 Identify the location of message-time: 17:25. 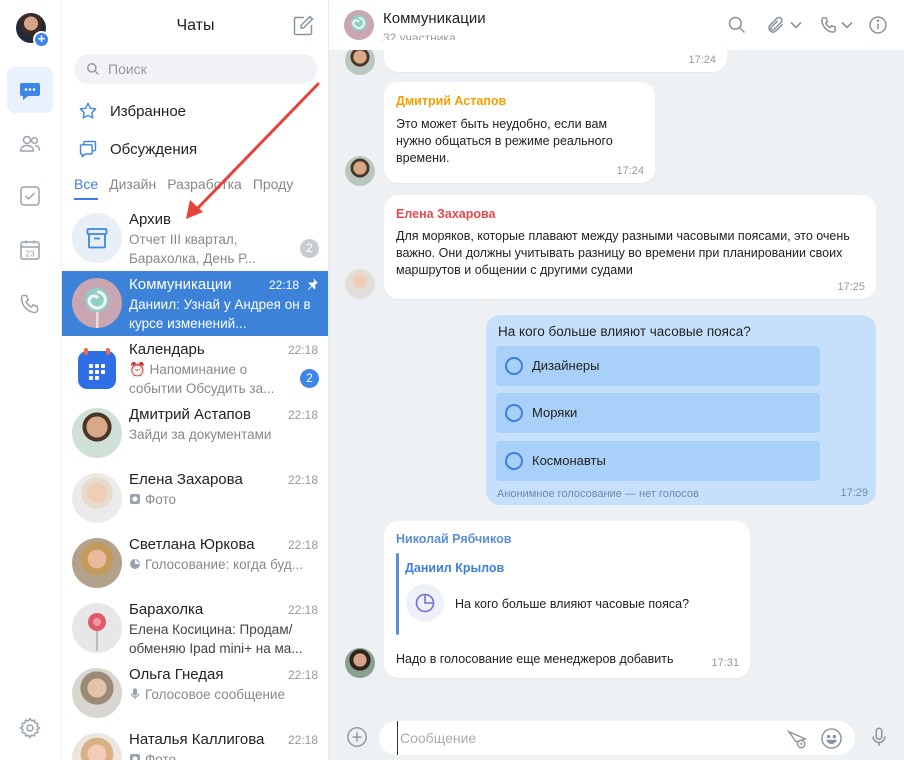
(851, 287).